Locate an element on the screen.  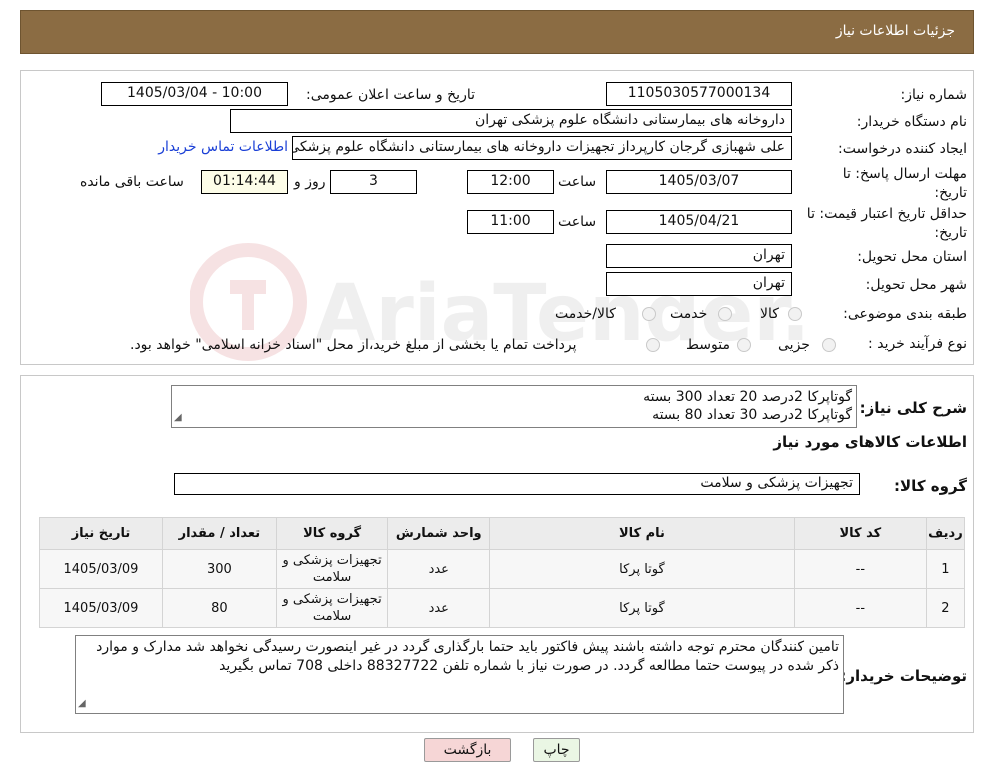
summary-line-1: گوتاپرکا 2درصد 20 تعداد 300 بسته is located at coordinates (747, 397).